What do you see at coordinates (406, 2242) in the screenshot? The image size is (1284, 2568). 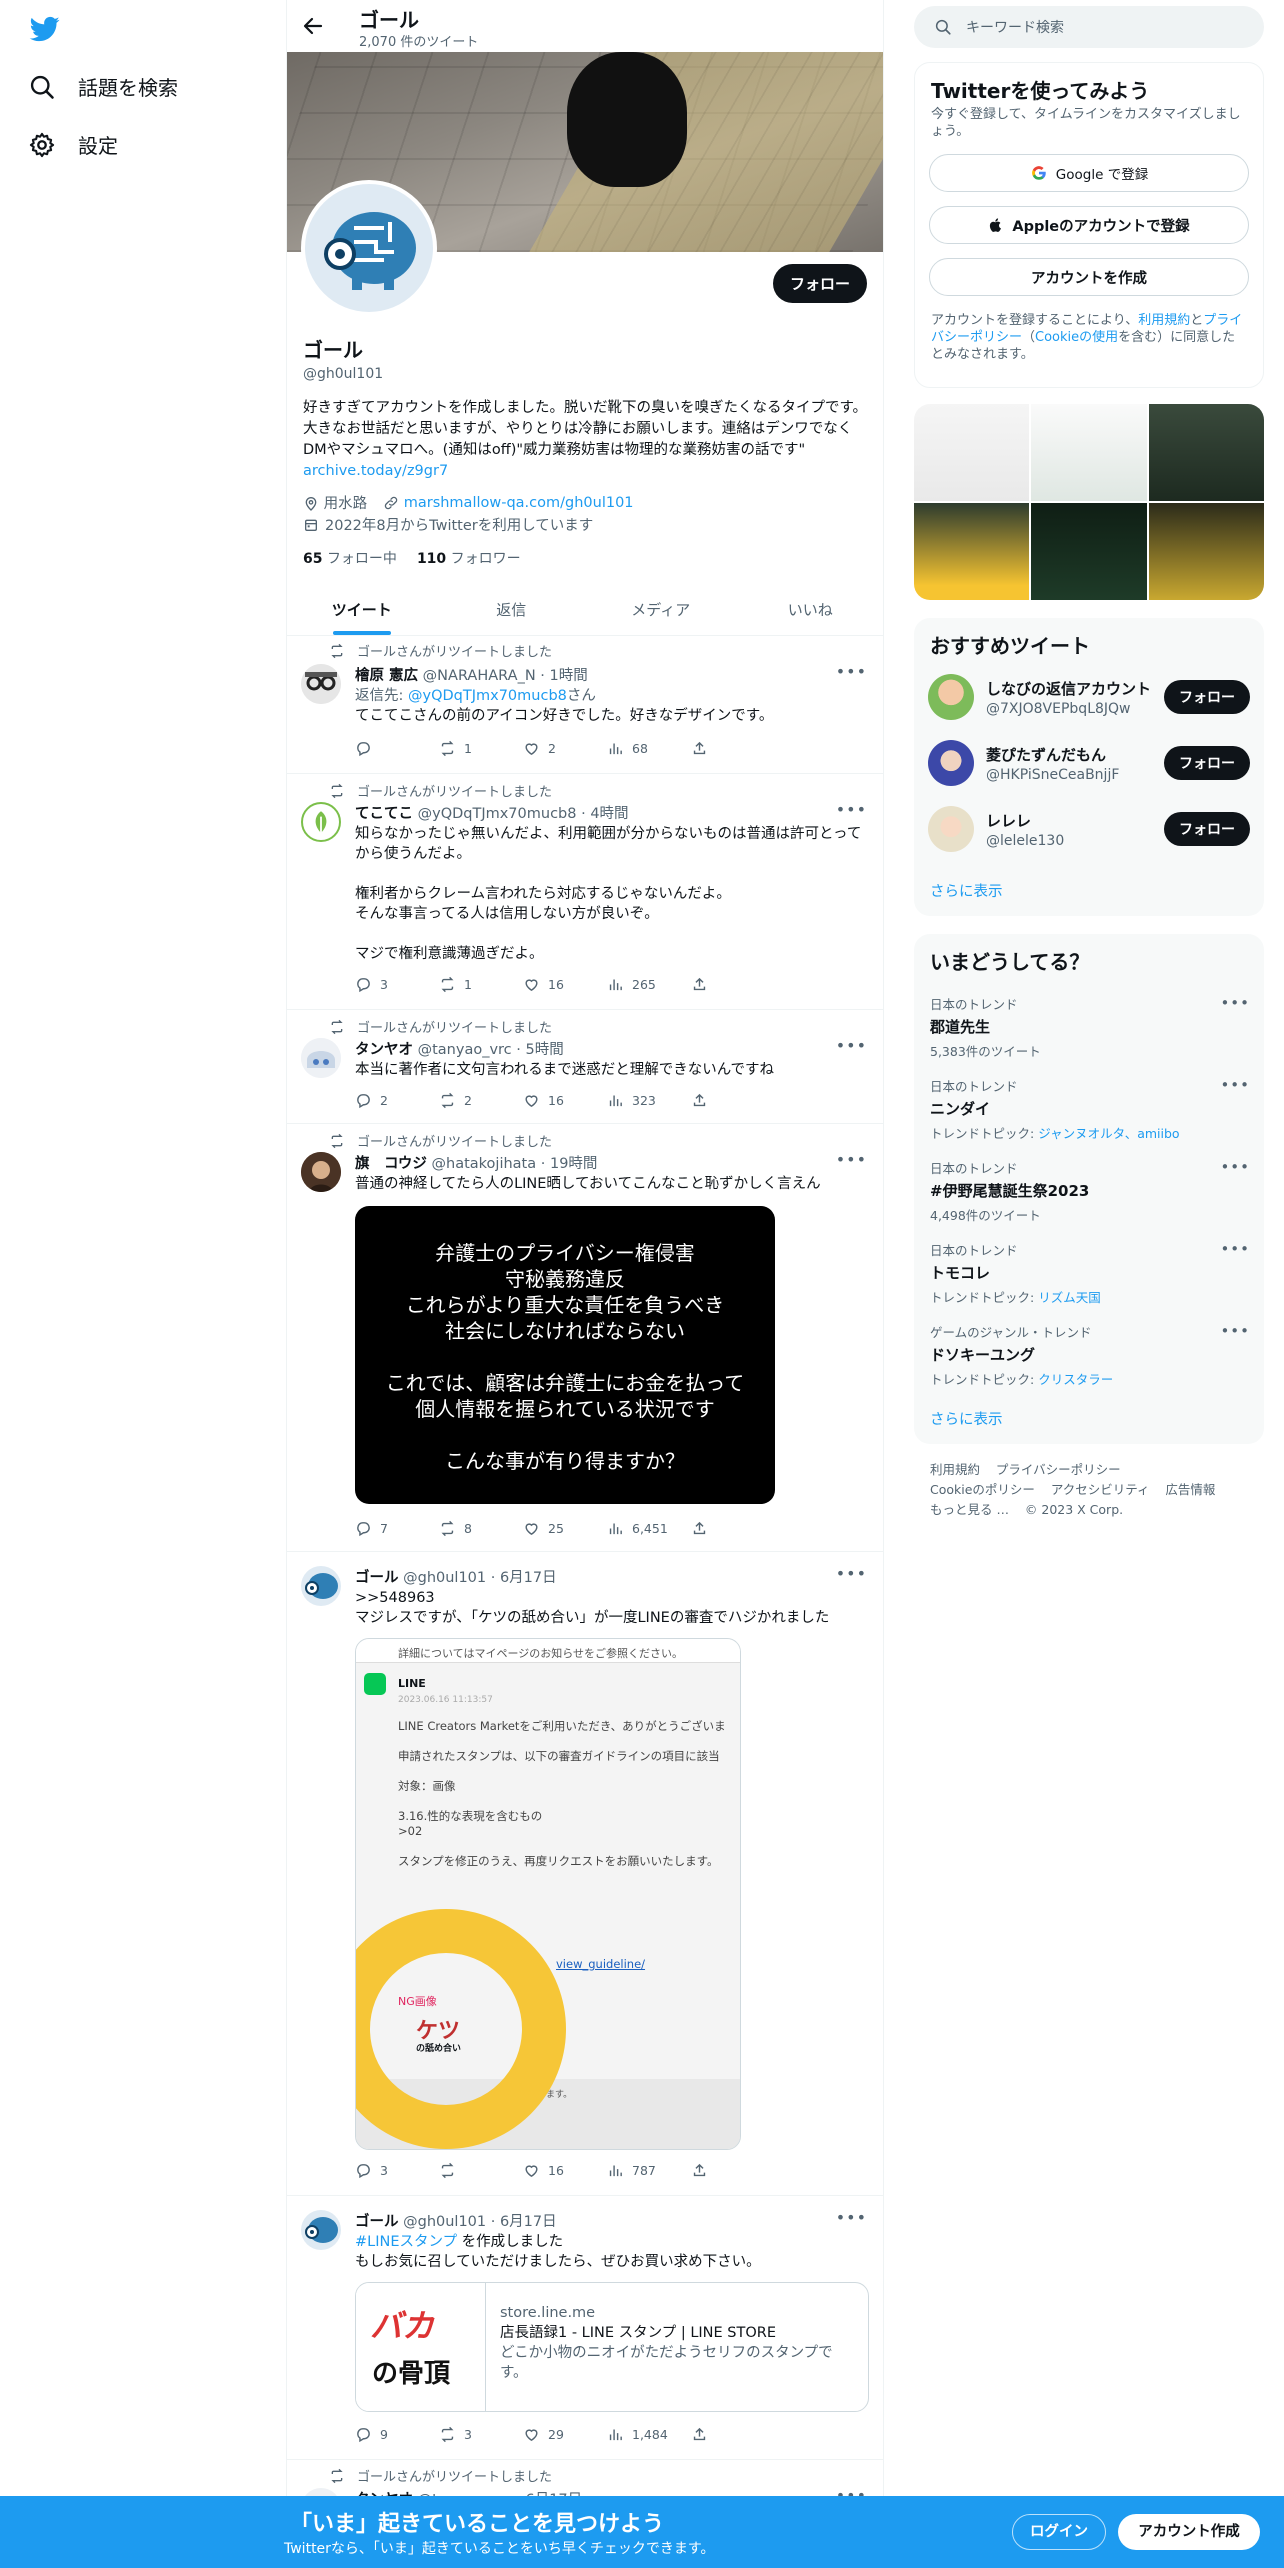 I see `hashtag-link: #LINEスタンプ` at bounding box center [406, 2242].